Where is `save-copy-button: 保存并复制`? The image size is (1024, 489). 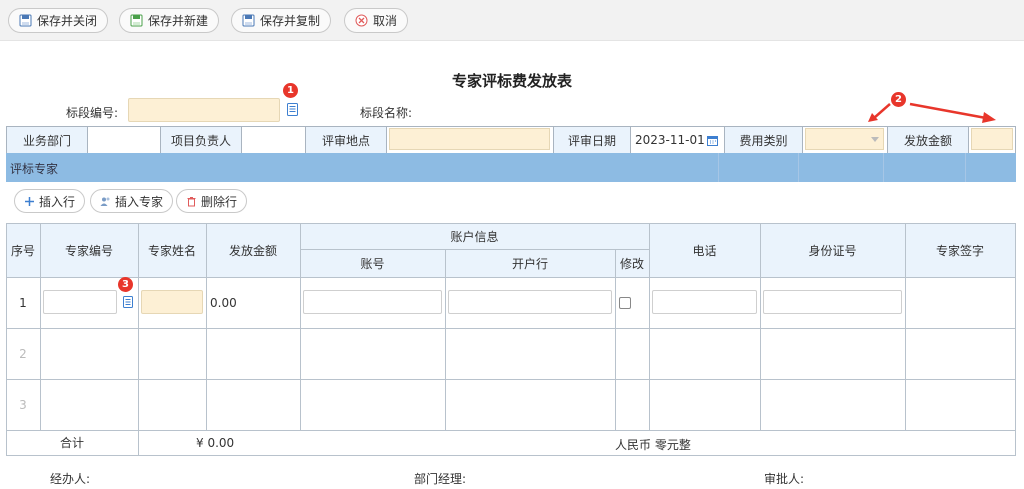 save-copy-button: 保存并复制 is located at coordinates (281, 20).